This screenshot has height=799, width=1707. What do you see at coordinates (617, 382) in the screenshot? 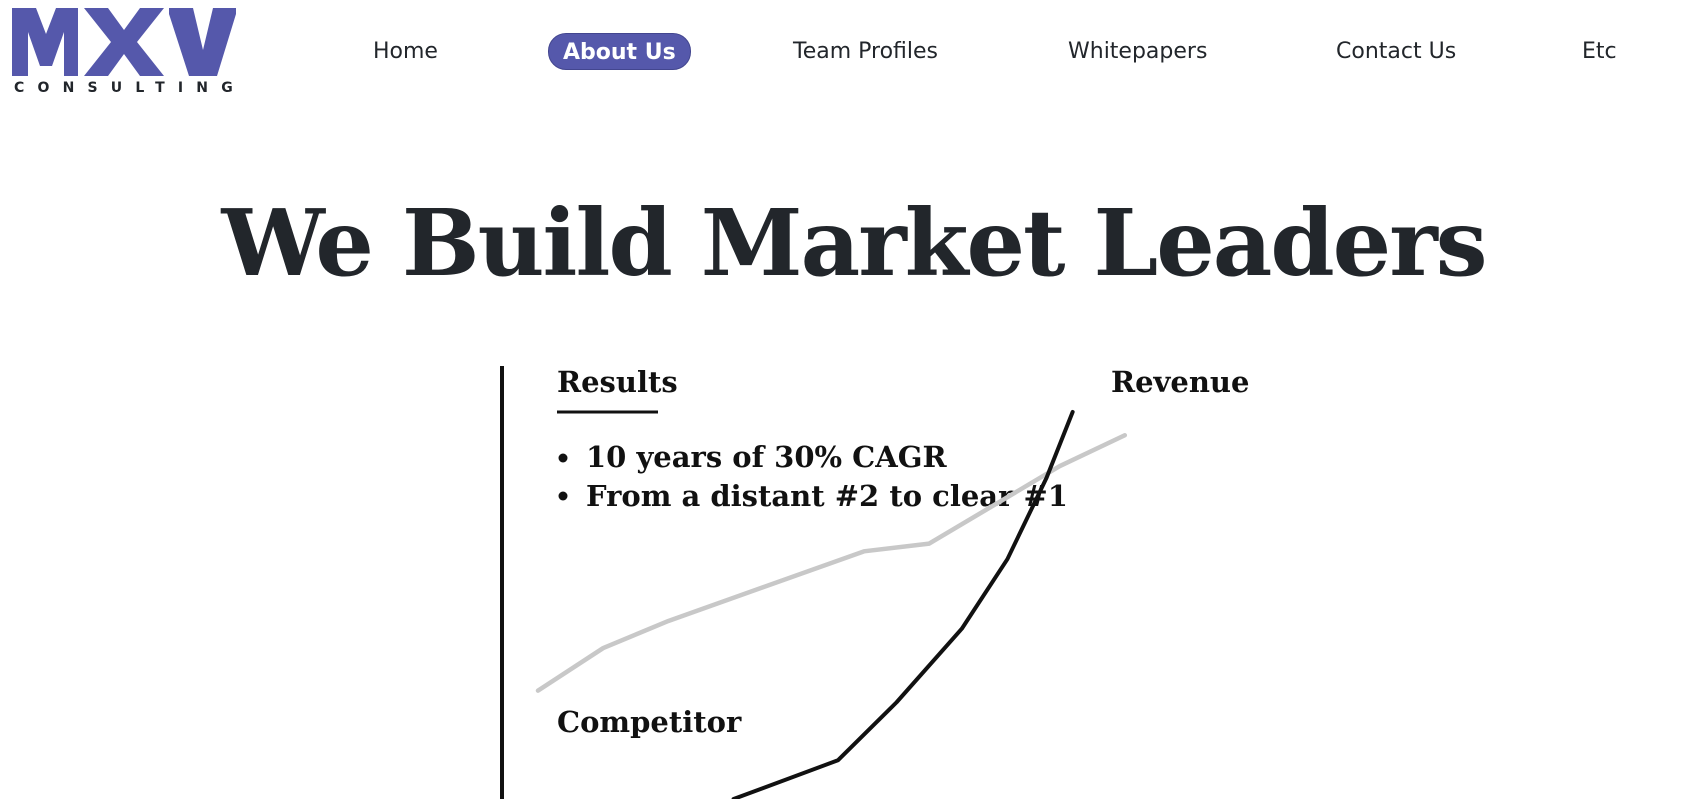
I see `chart-title: Results` at bounding box center [617, 382].